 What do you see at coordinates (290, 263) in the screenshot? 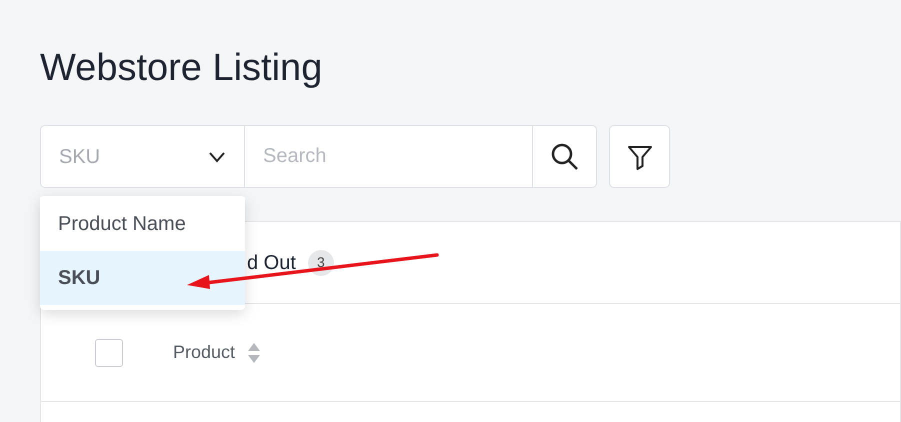
I see `tab: d Out 3` at bounding box center [290, 263].